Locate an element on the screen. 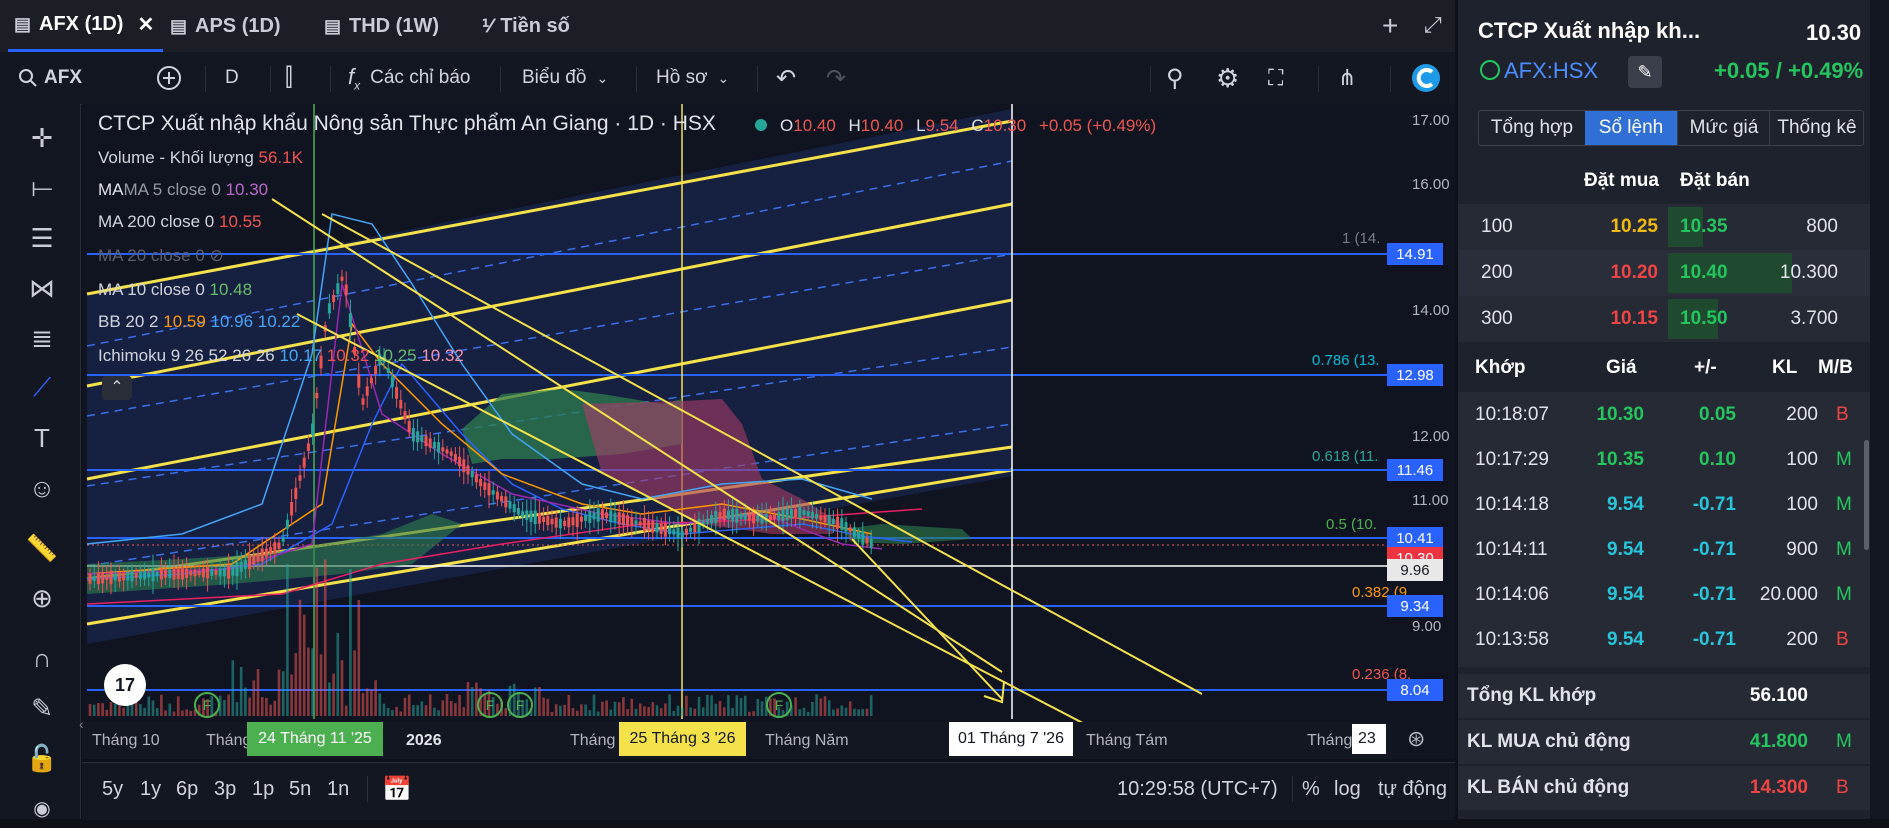 The image size is (1889, 828). trade-row: 10:14:11 9.54 -0.71 900 M is located at coordinates (1658, 549).